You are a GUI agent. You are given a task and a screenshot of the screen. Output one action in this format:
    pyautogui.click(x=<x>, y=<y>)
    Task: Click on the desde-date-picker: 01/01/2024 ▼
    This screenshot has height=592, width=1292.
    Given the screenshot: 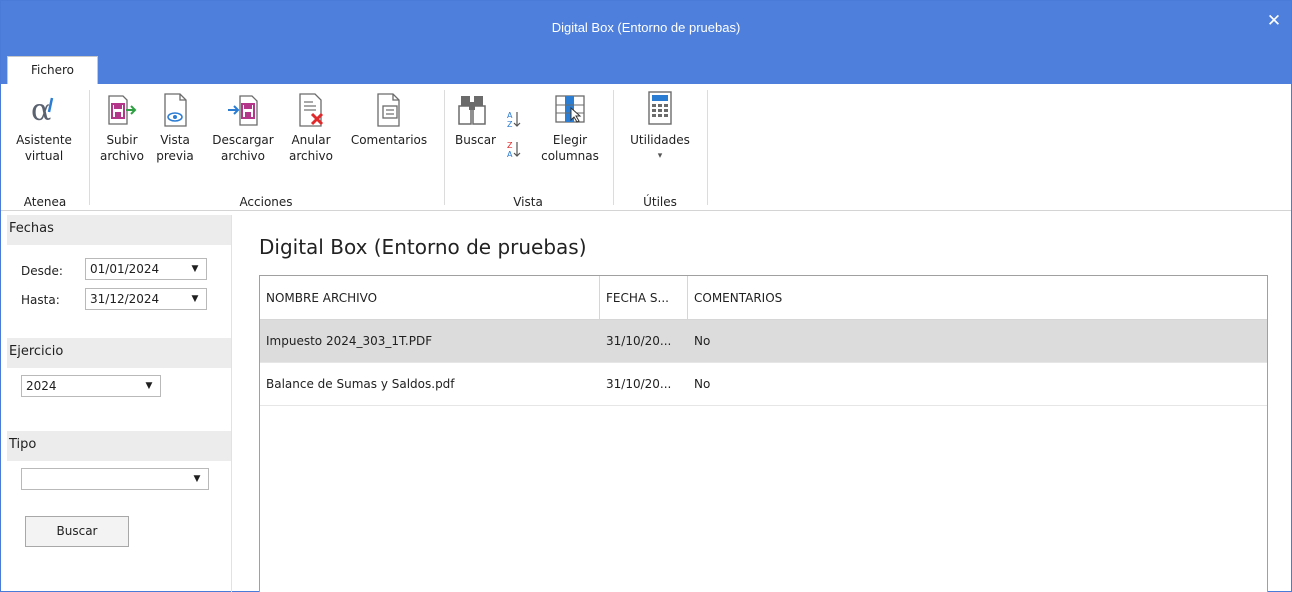 What is the action you would take?
    pyautogui.click(x=146, y=269)
    